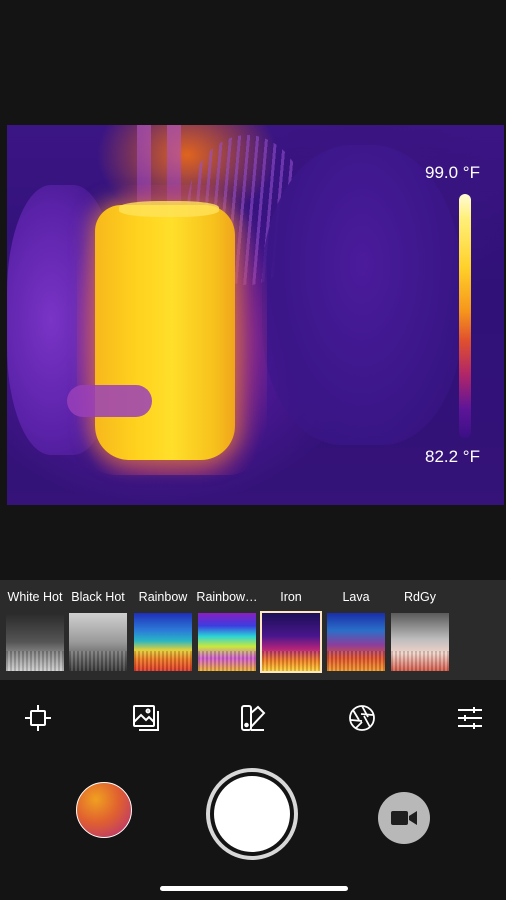 This screenshot has width=506, height=900. What do you see at coordinates (291, 642) in the screenshot?
I see `palette-thumbnail-selected` at bounding box center [291, 642].